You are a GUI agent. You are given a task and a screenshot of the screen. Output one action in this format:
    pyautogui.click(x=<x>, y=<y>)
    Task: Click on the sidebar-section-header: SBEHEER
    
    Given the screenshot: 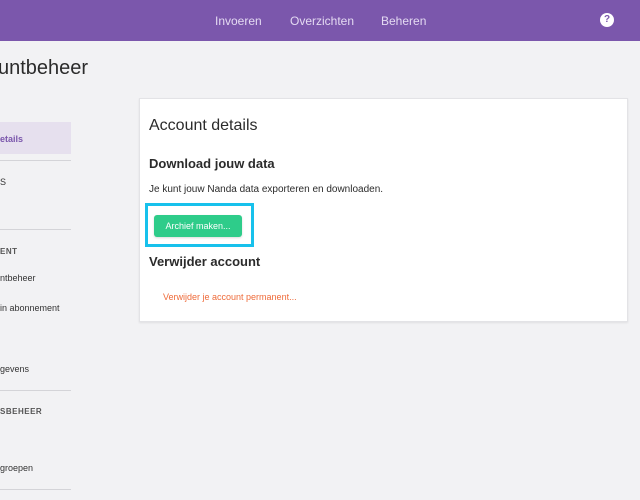 What is the action you would take?
    pyautogui.click(x=21, y=411)
    